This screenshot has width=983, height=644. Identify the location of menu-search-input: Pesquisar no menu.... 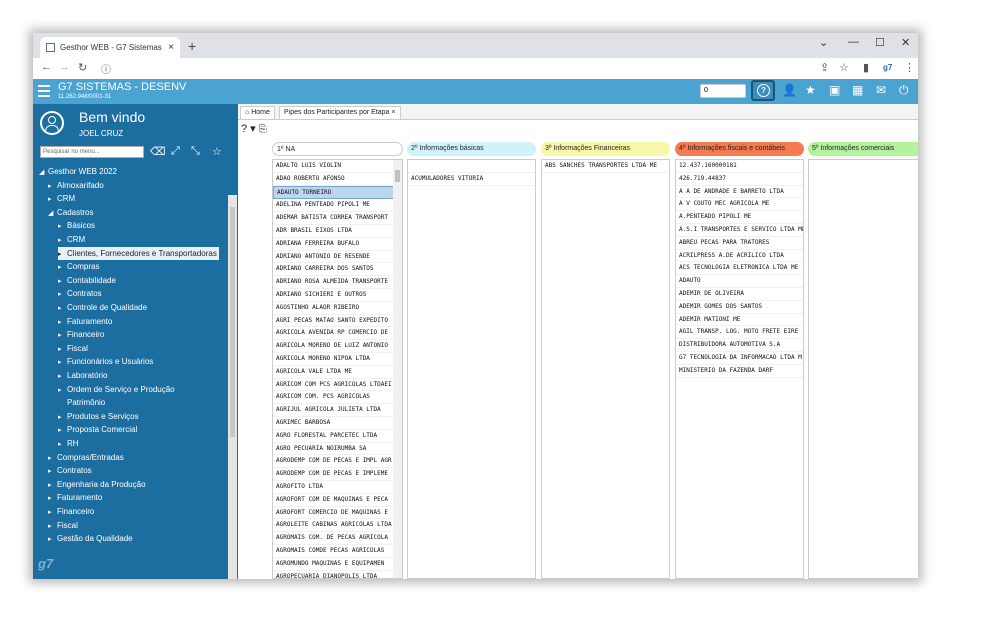
(92, 152).